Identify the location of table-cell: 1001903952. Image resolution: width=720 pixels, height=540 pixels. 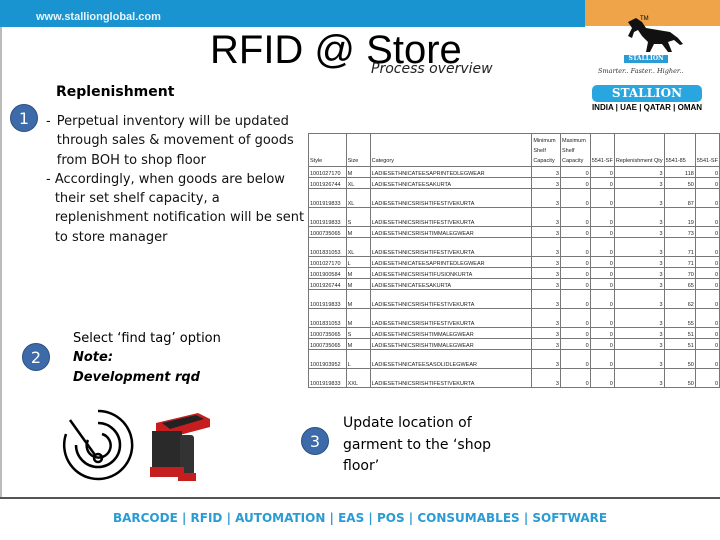
(327, 359).